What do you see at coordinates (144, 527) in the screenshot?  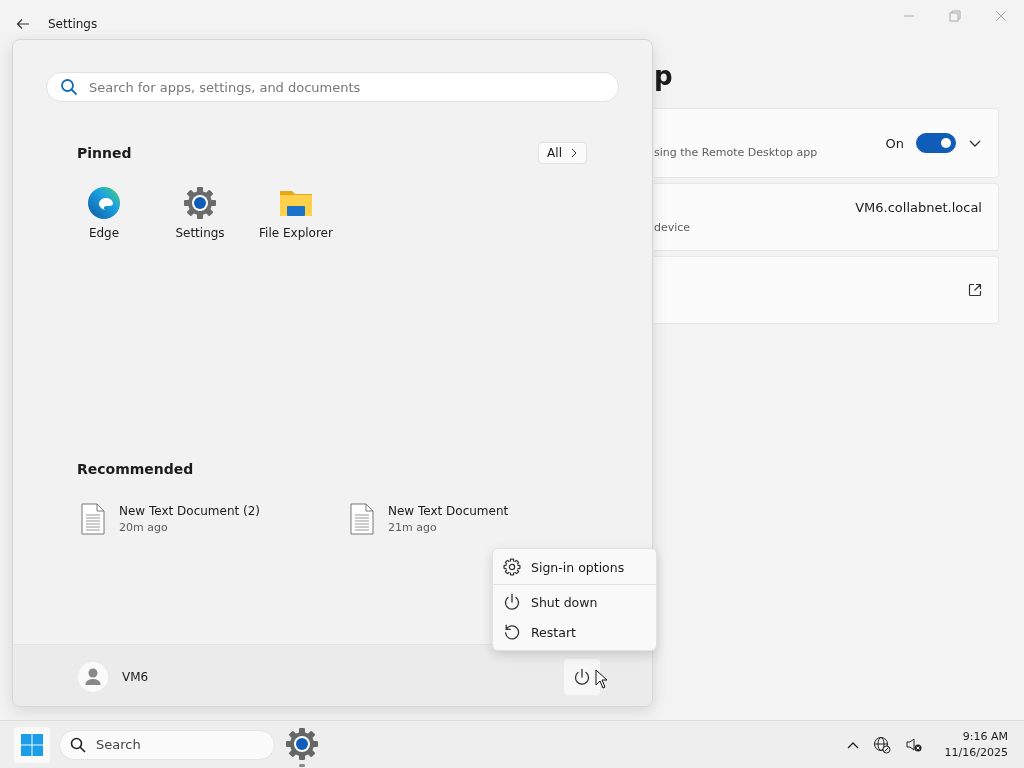 I see `document-time: 20m ago` at bounding box center [144, 527].